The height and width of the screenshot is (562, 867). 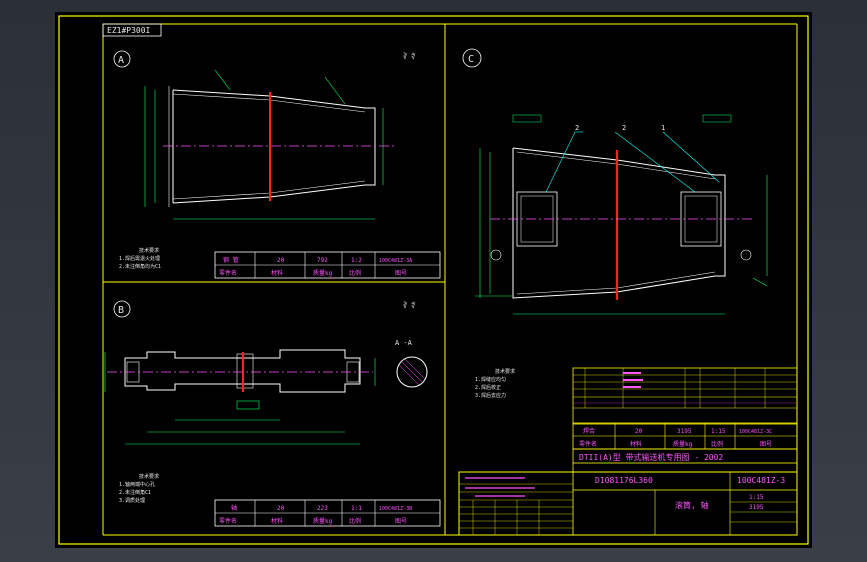 I want to click on part-name: 滚筒, 轴, so click(x=692, y=505).